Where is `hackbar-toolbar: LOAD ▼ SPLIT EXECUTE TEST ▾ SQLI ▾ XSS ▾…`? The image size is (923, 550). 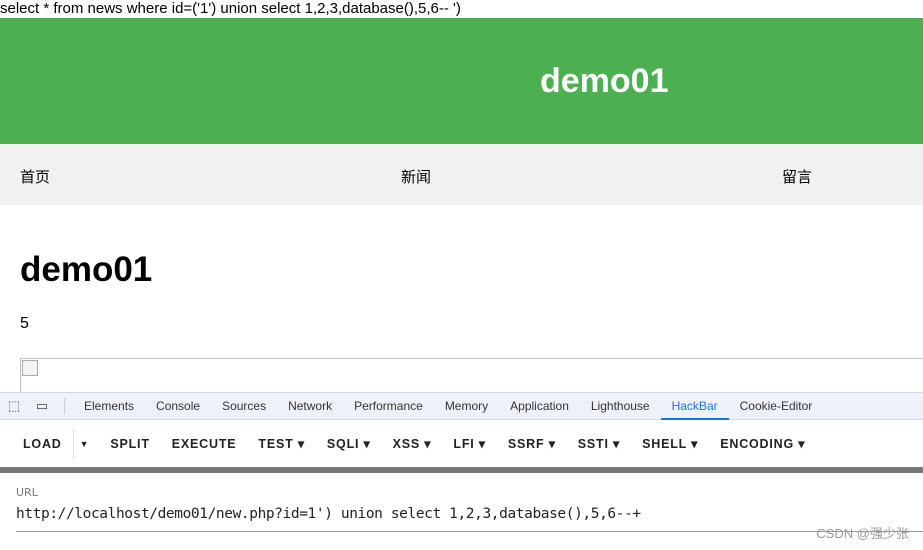
hackbar-toolbar: LOAD ▼ SPLIT EXECUTE TEST ▾ SQLI ▾ XSS ▾… is located at coordinates (461, 443).